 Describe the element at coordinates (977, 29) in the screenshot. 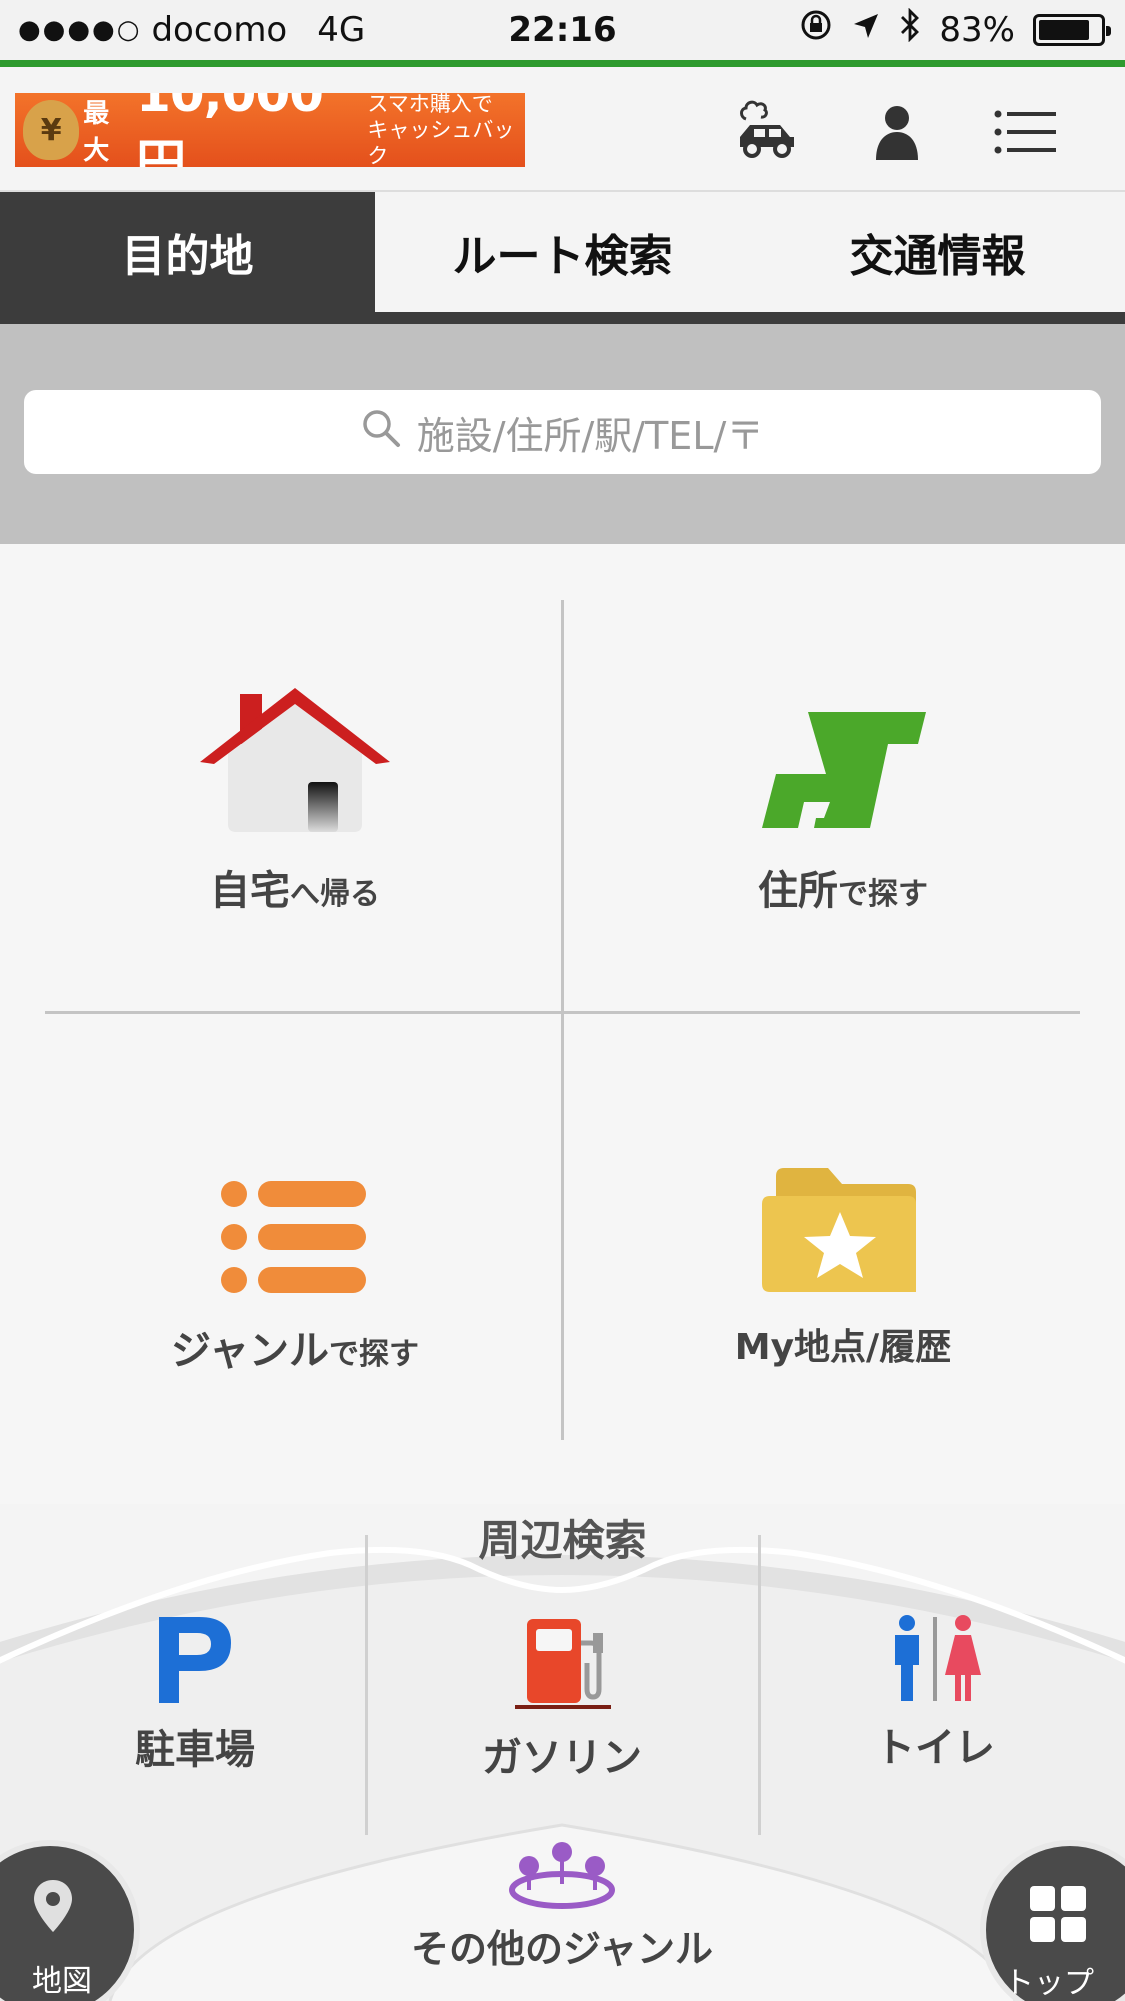

I see `battery-percent: 83%` at that location.